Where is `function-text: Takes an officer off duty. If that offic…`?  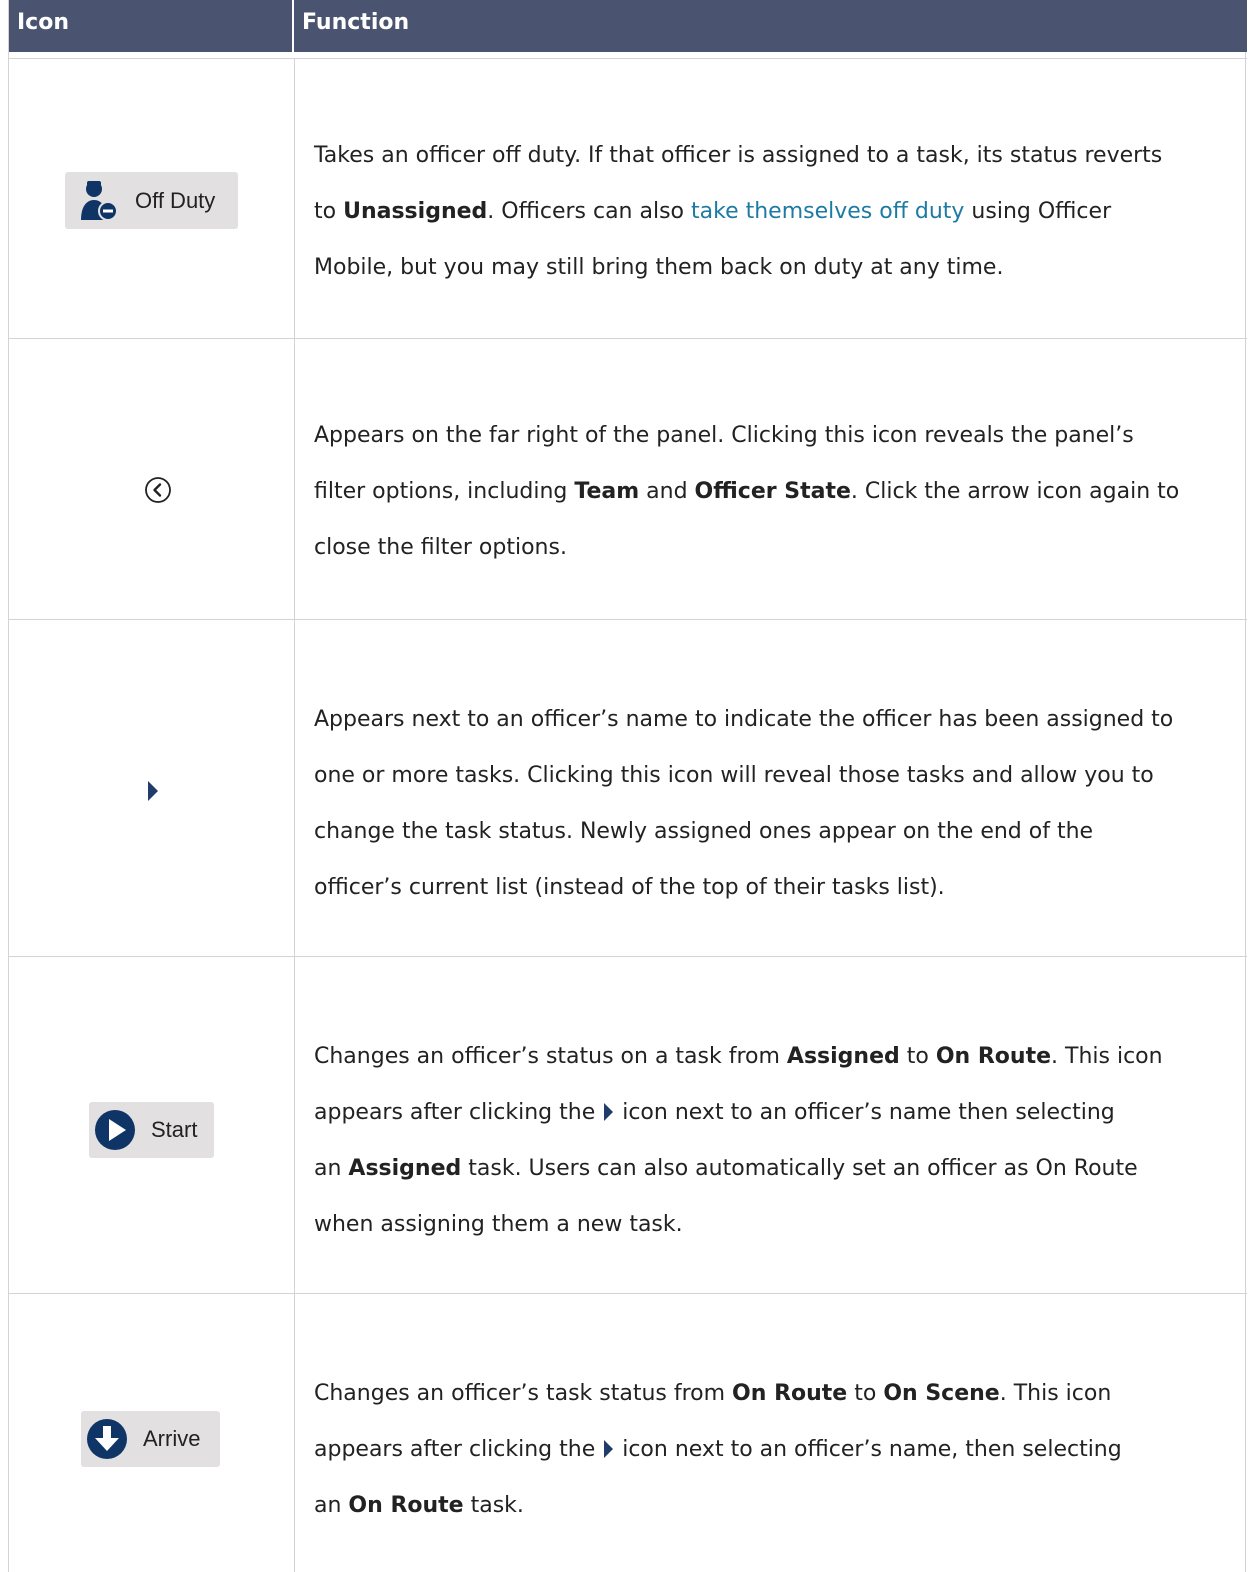 function-text: Takes an officer off duty. If that offic… is located at coordinates (775, 212).